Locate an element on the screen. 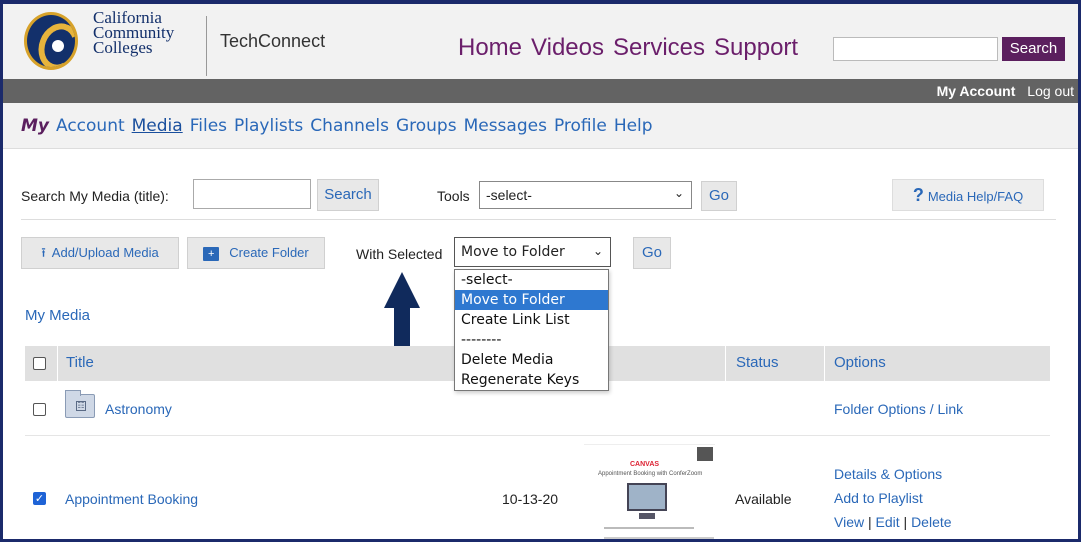 Image resolution: width=1081 pixels, height=542 pixels. brand-name: TechConnect is located at coordinates (272, 41).